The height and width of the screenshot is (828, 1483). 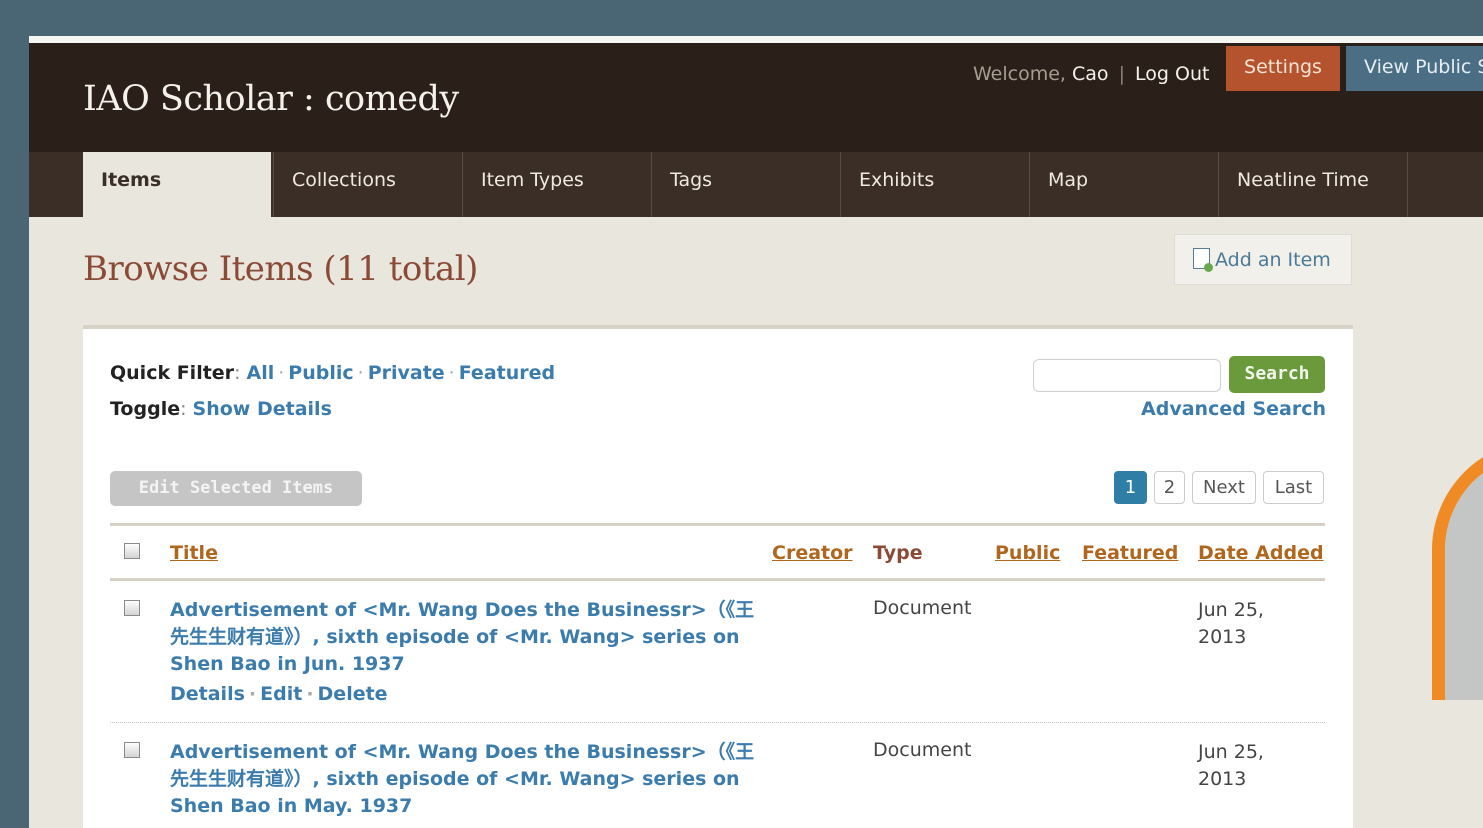 What do you see at coordinates (1123, 184) in the screenshot?
I see `tab-map: Map` at bounding box center [1123, 184].